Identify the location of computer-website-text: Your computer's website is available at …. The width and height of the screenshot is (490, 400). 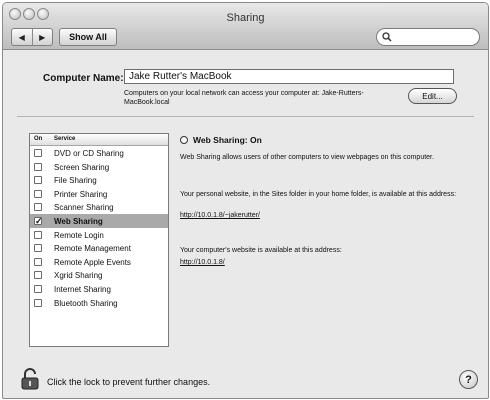
(261, 250).